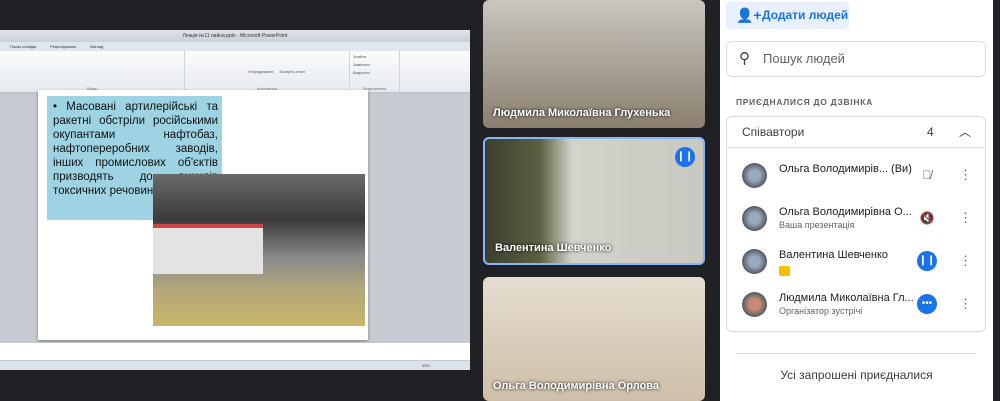 The image size is (1000, 401). Describe the element at coordinates (773, 132) in the screenshot. I see `group-title: Співавтори` at that location.